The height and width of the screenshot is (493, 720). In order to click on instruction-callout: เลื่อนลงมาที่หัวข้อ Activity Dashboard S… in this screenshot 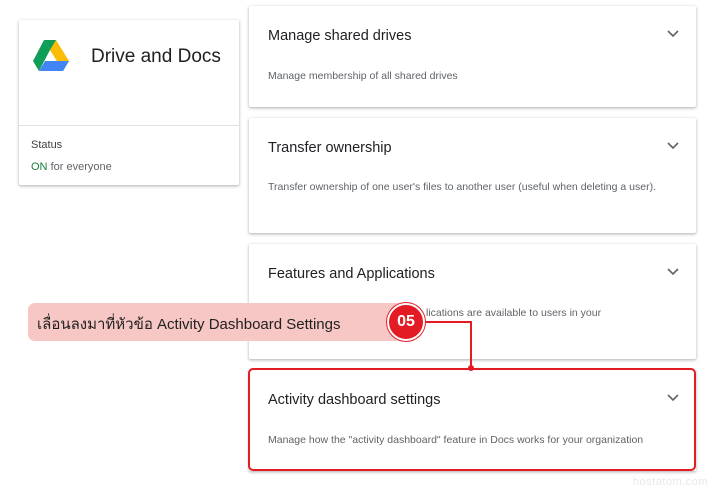, I will do `click(215, 322)`.